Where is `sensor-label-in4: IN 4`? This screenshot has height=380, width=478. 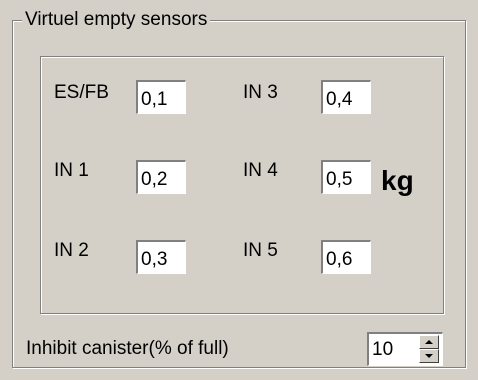 sensor-label-in4: IN 4 is located at coordinates (260, 170).